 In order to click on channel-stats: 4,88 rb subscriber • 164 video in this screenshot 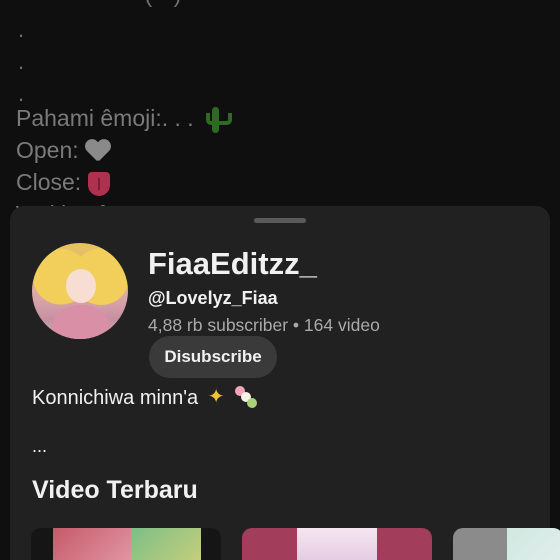, I will do `click(264, 325)`.